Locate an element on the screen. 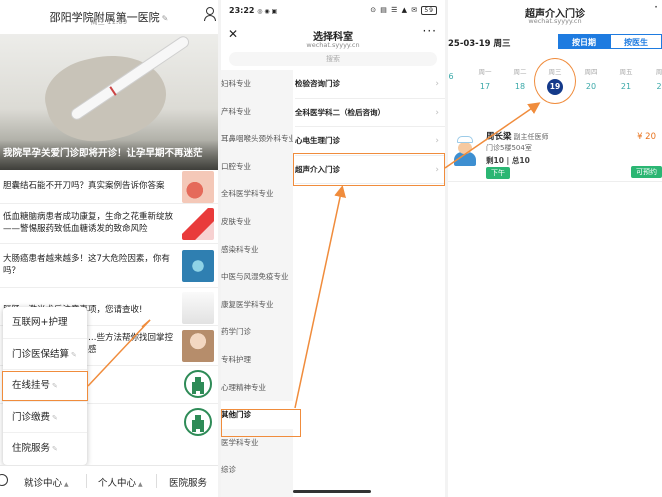  tab-hospital-service: 医院服务 is located at coordinates (188, 482).